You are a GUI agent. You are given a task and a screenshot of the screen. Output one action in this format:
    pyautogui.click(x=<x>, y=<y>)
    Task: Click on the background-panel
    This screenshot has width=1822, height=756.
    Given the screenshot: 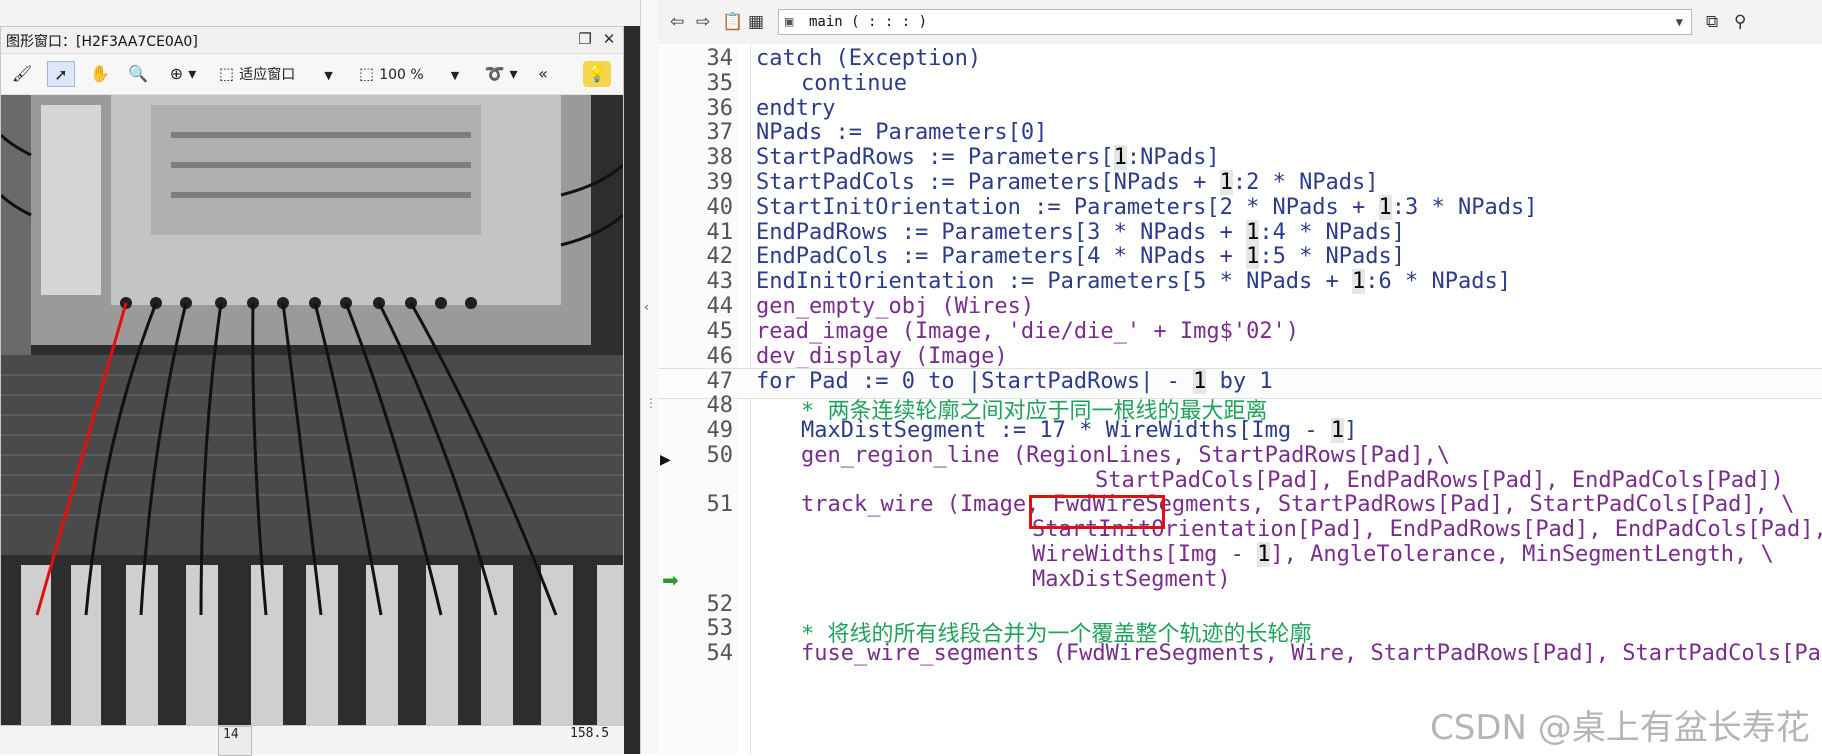 What is the action you would take?
    pyautogui.click(x=632, y=390)
    